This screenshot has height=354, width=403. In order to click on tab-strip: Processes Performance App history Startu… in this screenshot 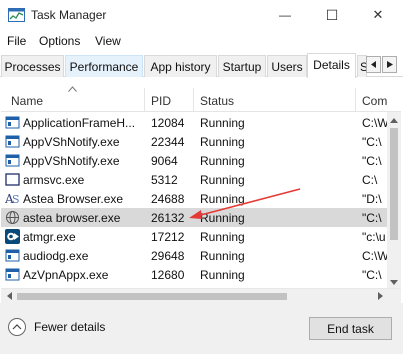, I will do `click(201, 65)`.